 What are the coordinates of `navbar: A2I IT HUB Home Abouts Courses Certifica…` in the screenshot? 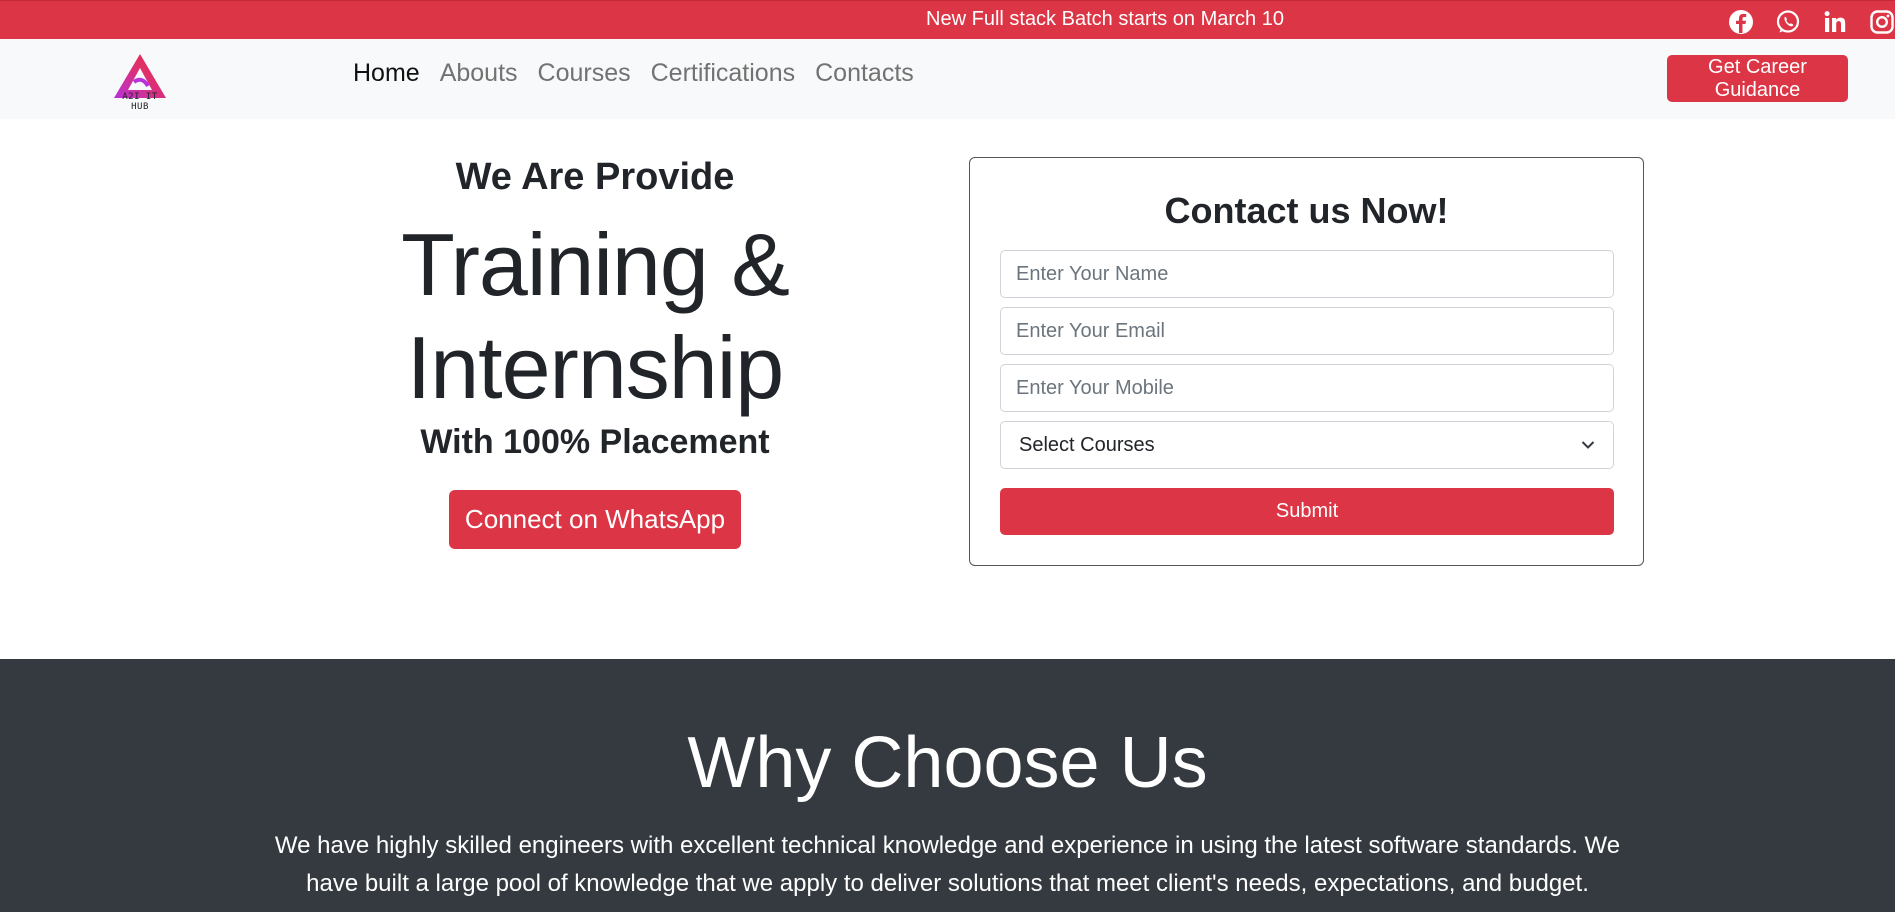 It's located at (947, 79).